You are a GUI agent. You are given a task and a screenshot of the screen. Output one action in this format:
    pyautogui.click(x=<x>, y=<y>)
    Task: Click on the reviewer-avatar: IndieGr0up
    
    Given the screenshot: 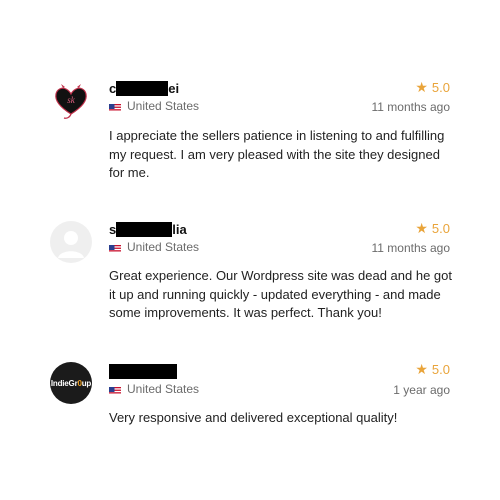 What is the action you would take?
    pyautogui.click(x=71, y=383)
    